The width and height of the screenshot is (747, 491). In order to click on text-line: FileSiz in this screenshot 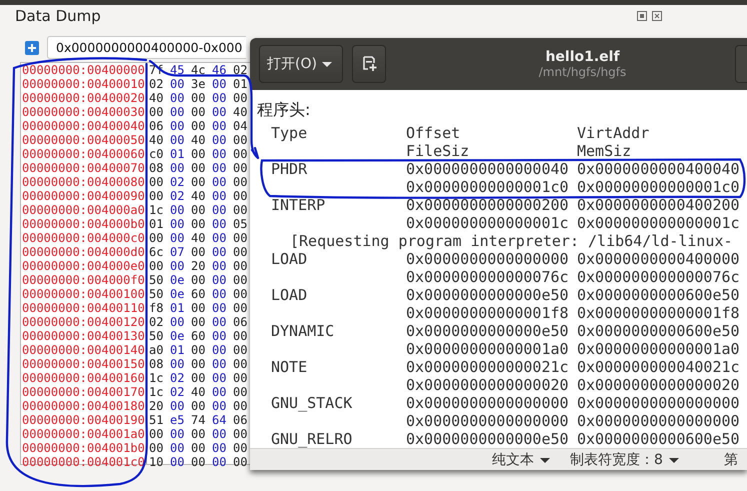, I will do `click(438, 151)`.